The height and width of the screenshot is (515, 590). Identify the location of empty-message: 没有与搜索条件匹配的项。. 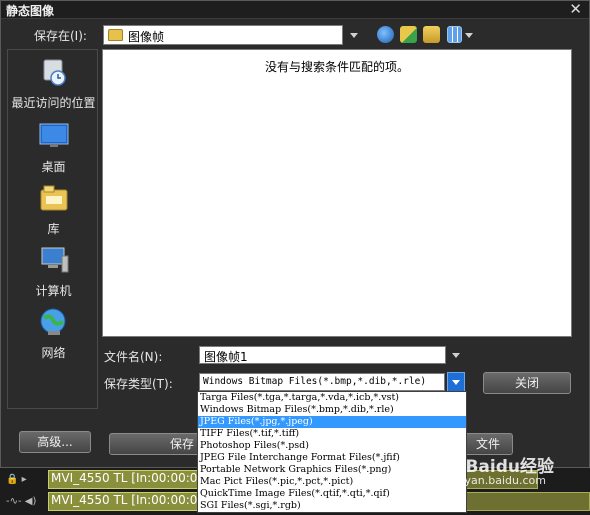
(336, 67).